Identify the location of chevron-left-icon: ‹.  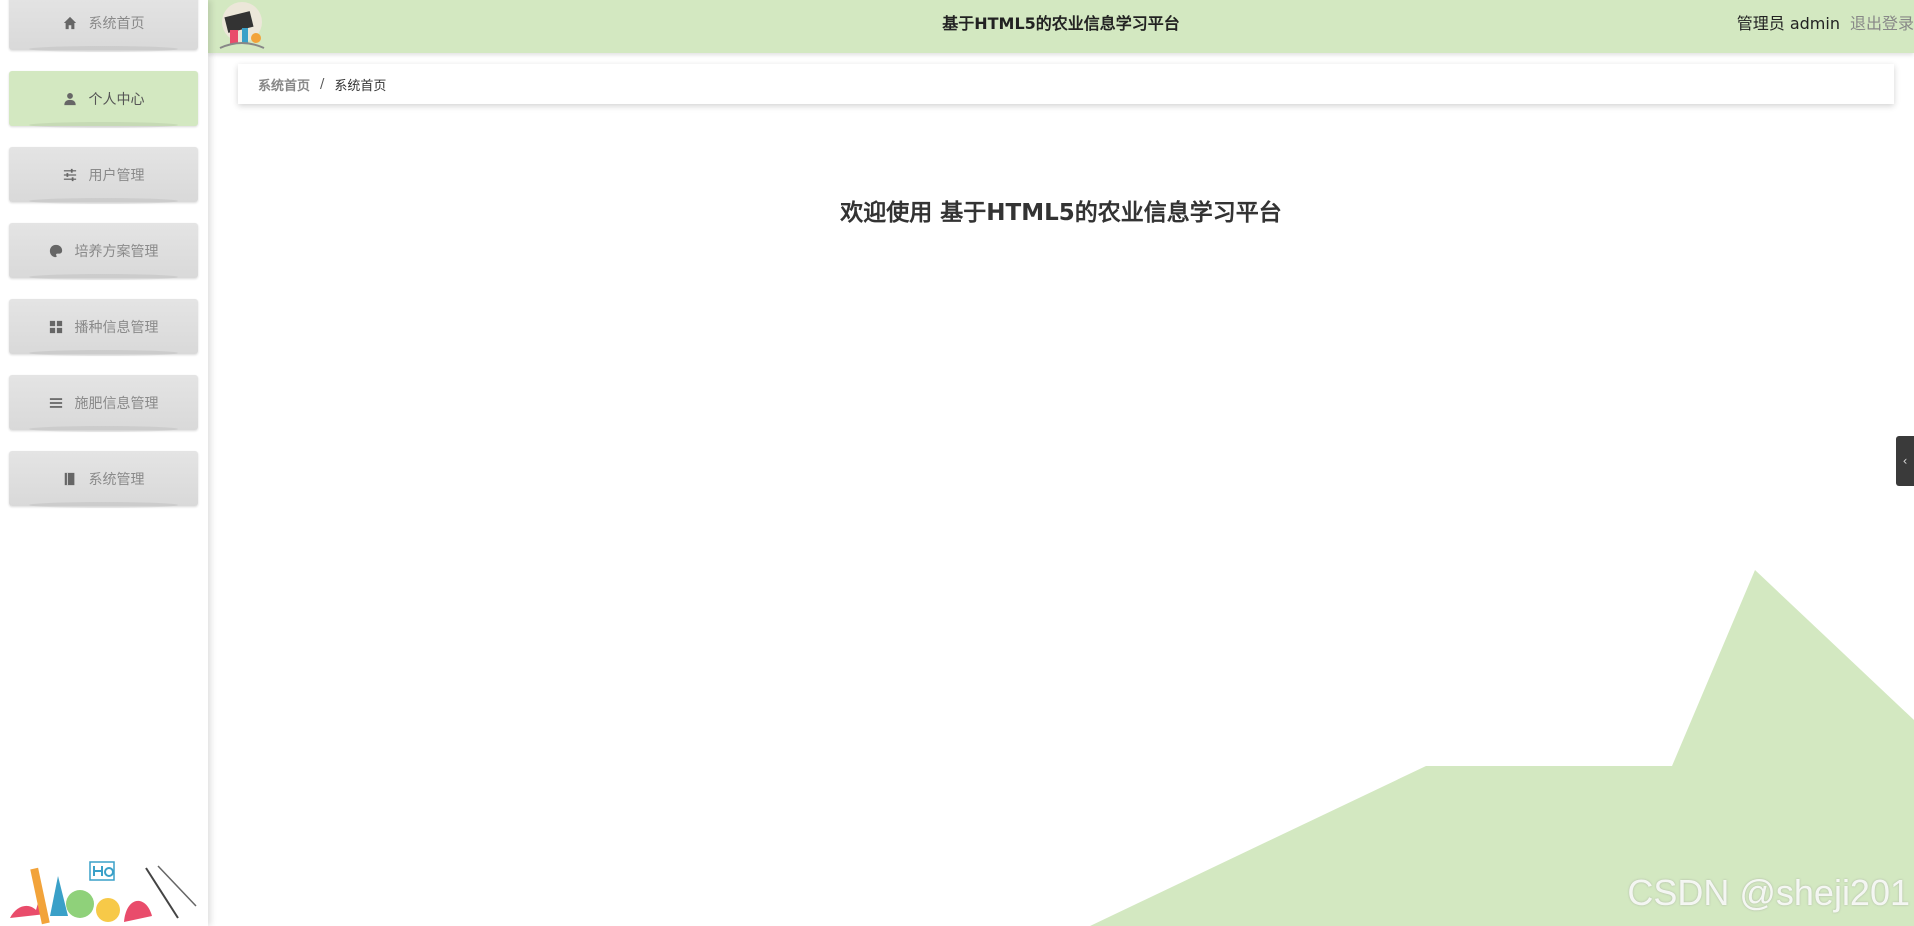
(1905, 461).